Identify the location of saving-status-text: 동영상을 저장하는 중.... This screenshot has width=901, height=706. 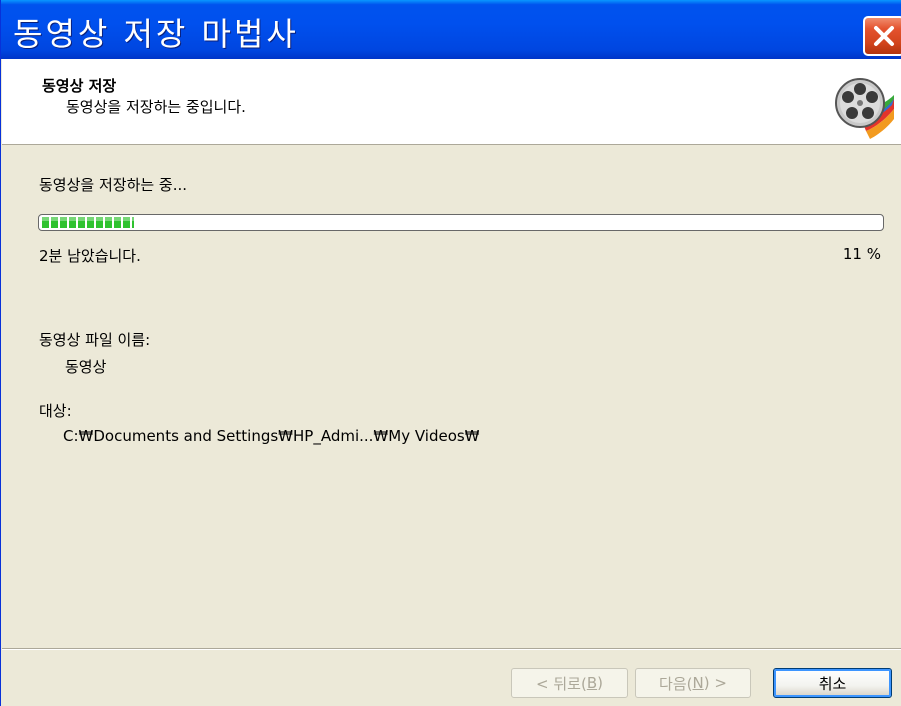
(113, 185).